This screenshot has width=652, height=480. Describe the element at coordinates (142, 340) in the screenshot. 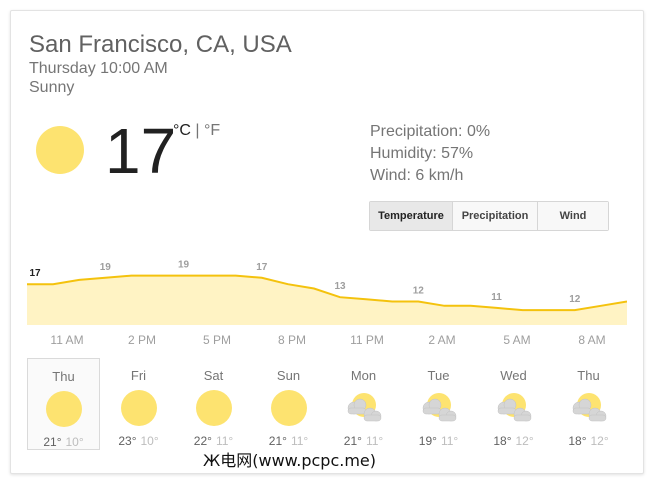

I see `hour-label: 2 PM` at that location.